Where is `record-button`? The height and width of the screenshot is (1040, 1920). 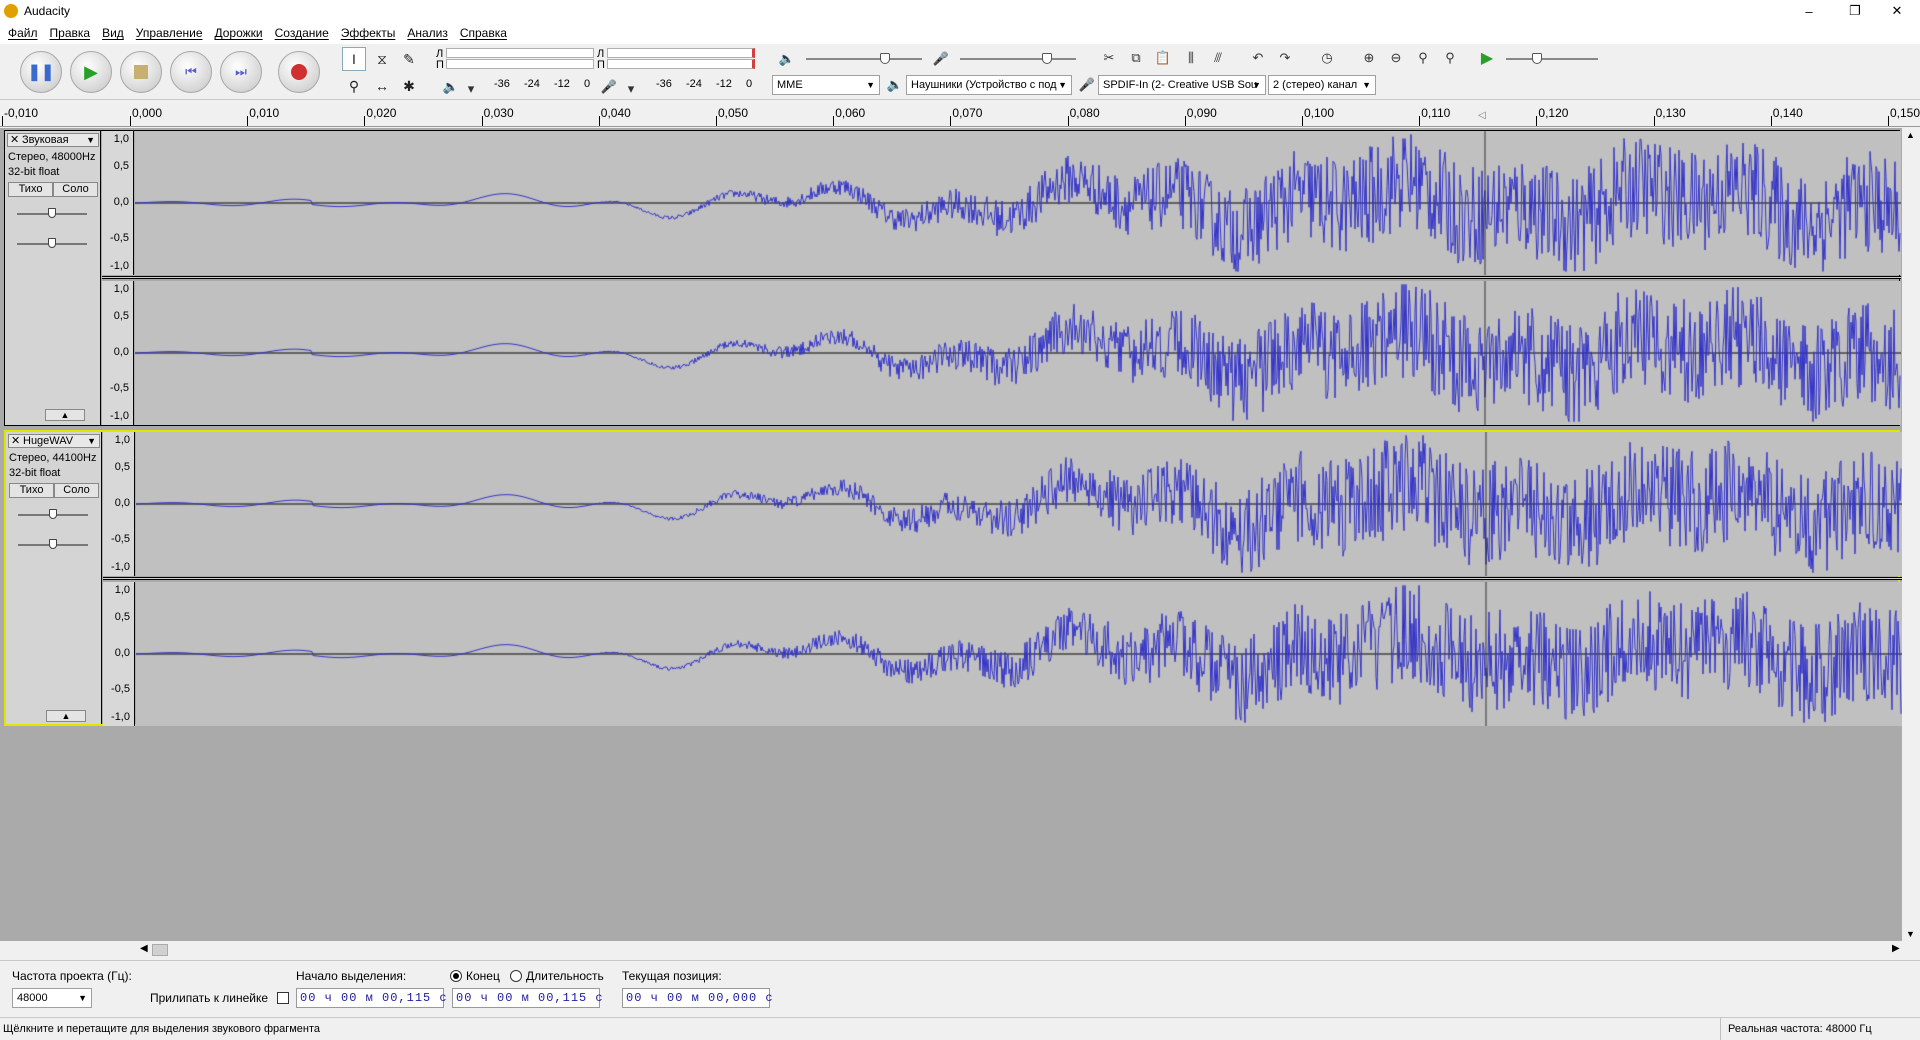 record-button is located at coordinates (299, 72).